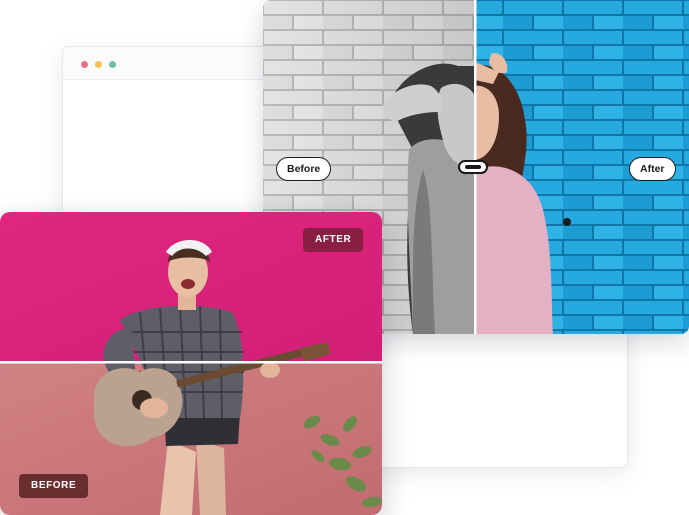  I want to click on after-label: After, so click(652, 169).